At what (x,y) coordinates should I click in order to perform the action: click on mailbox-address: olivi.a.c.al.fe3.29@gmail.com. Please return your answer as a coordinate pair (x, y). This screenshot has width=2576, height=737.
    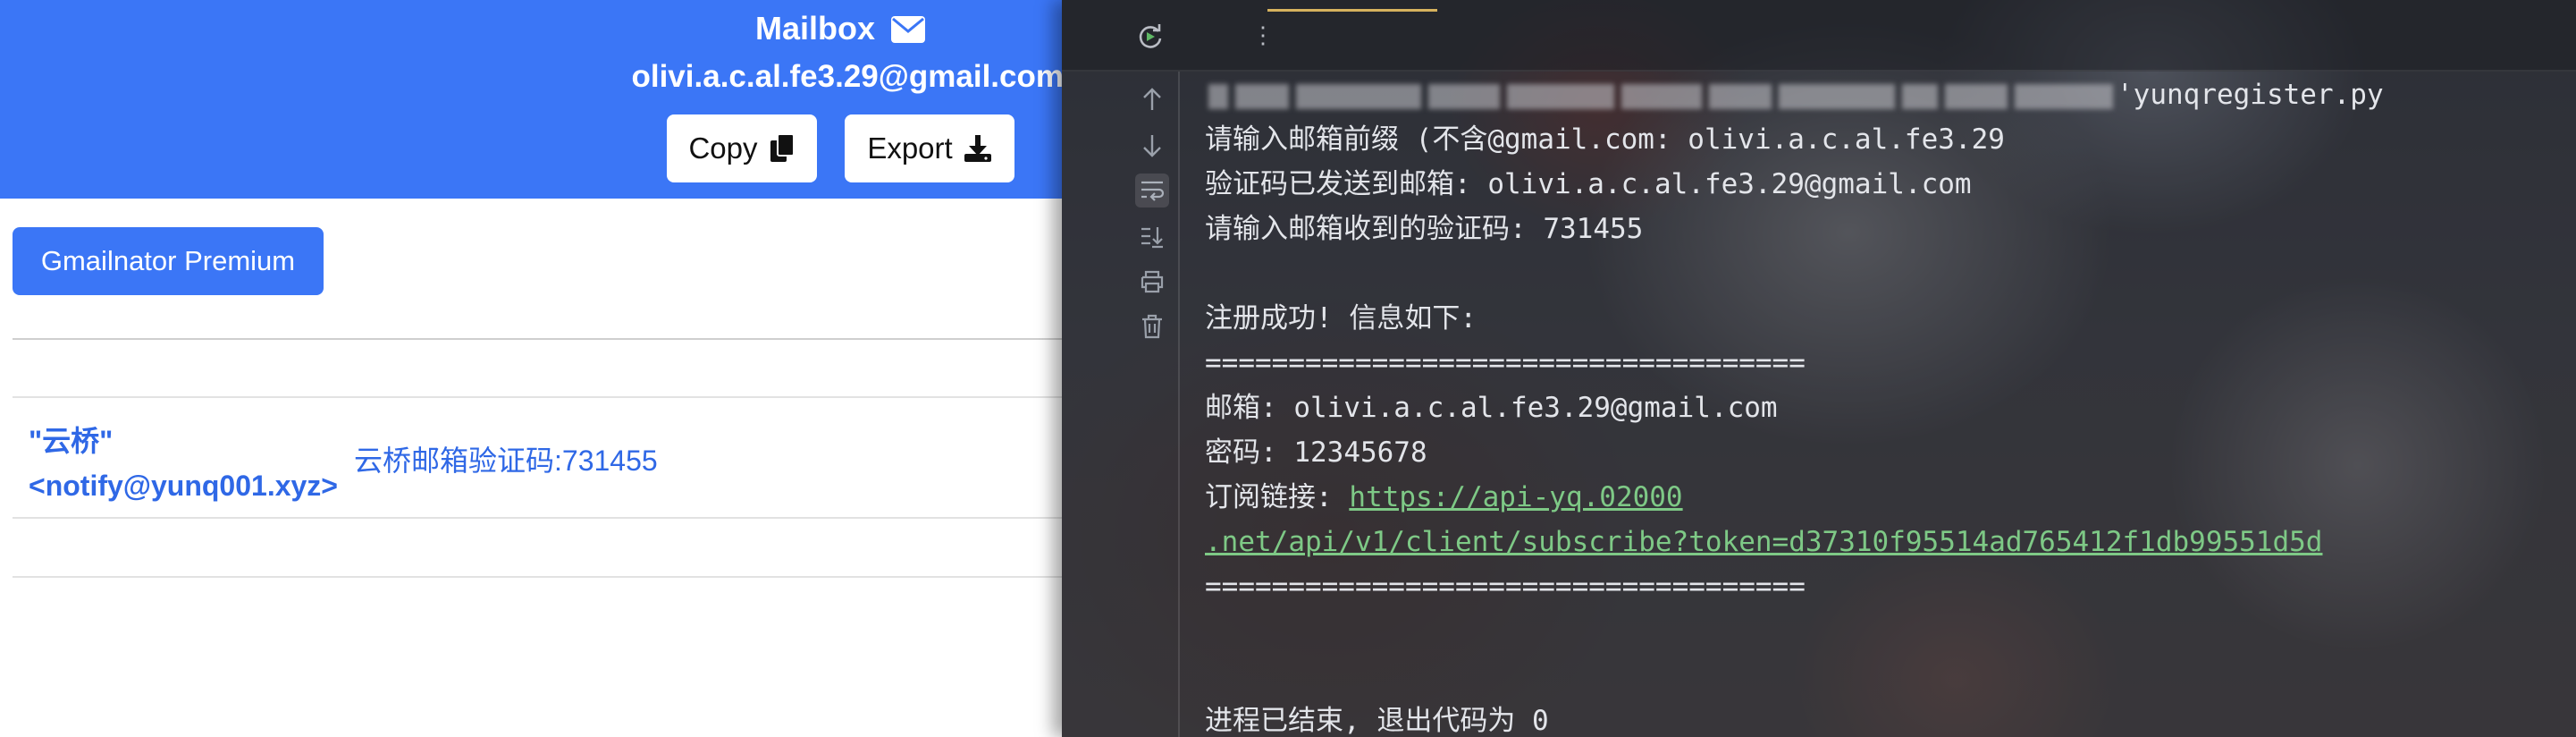
    Looking at the image, I should click on (848, 76).